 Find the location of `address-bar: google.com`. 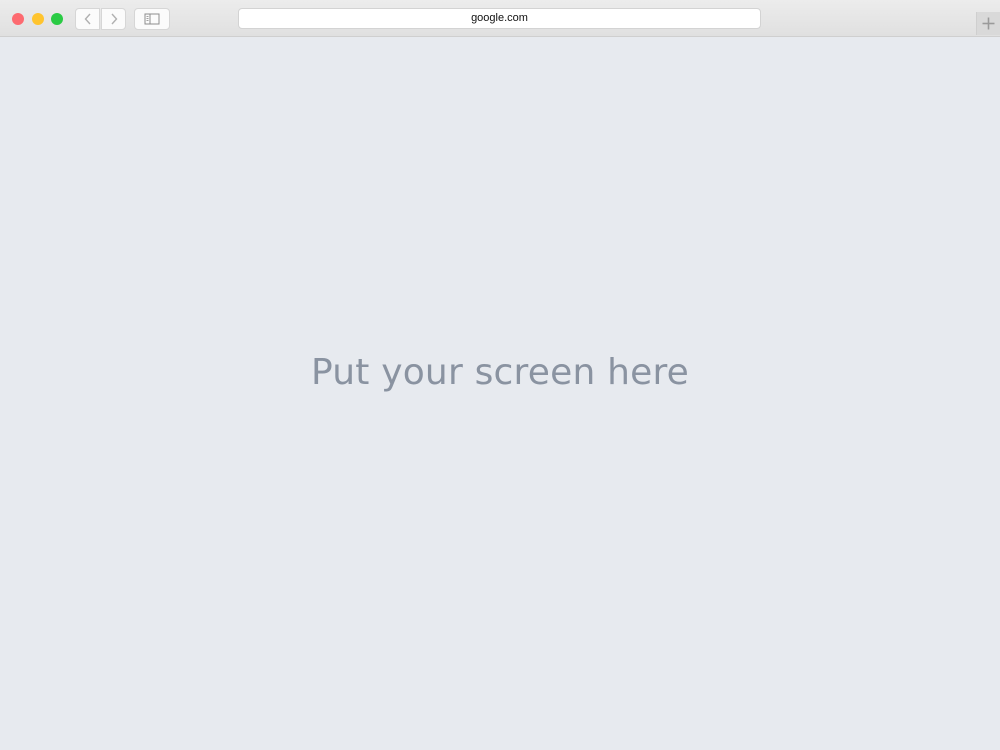

address-bar: google.com is located at coordinates (499, 18).